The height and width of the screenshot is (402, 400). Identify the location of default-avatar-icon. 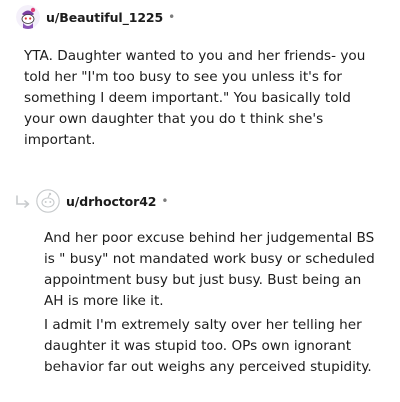
(48, 201).